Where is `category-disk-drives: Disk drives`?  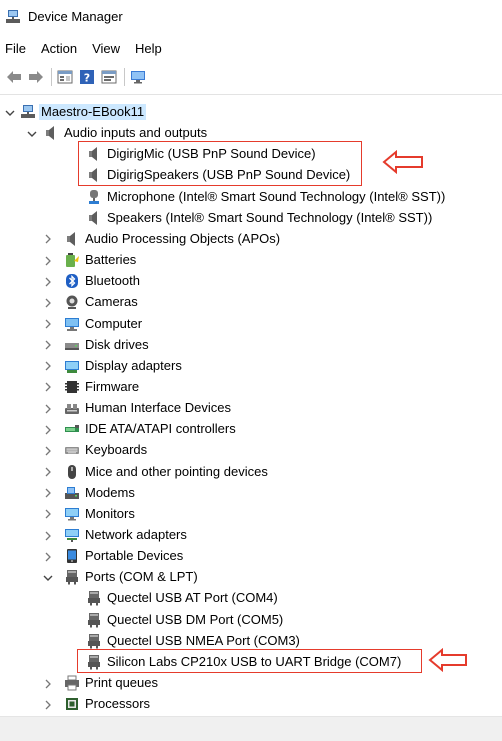 category-disk-drives: Disk drives is located at coordinates (251, 345).